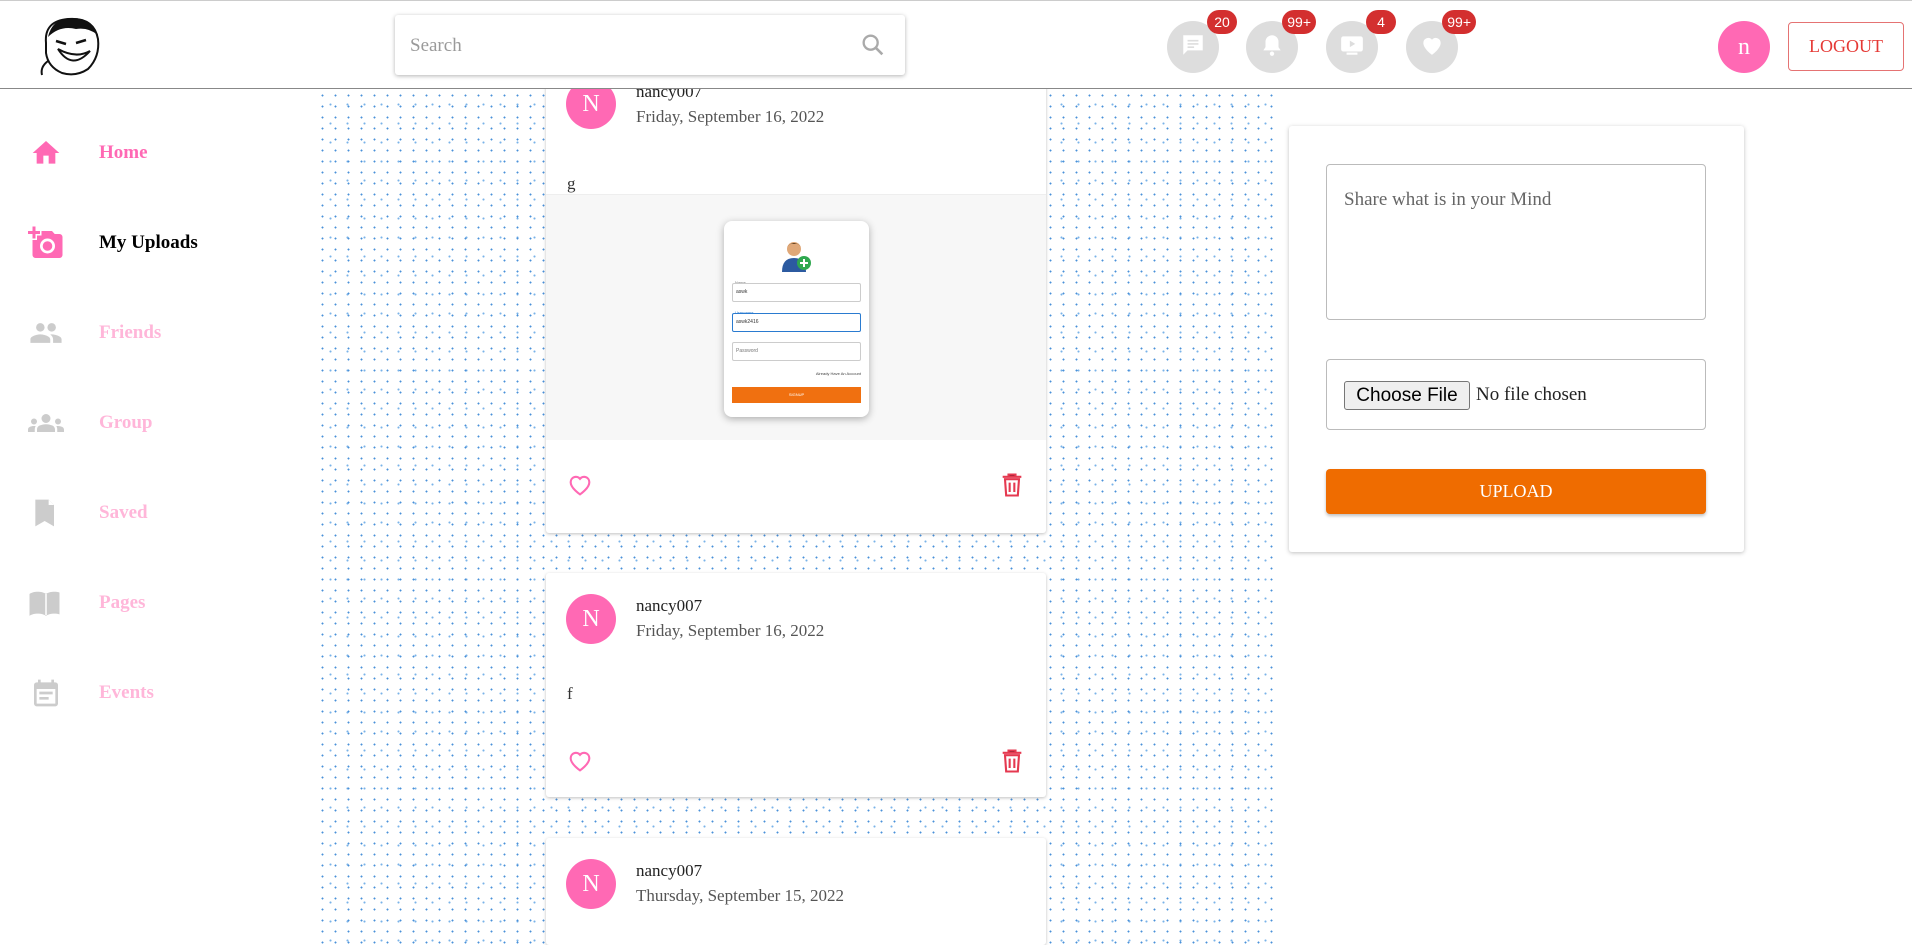  What do you see at coordinates (796, 292) in the screenshot?
I see `mock-name-field: aswk` at bounding box center [796, 292].